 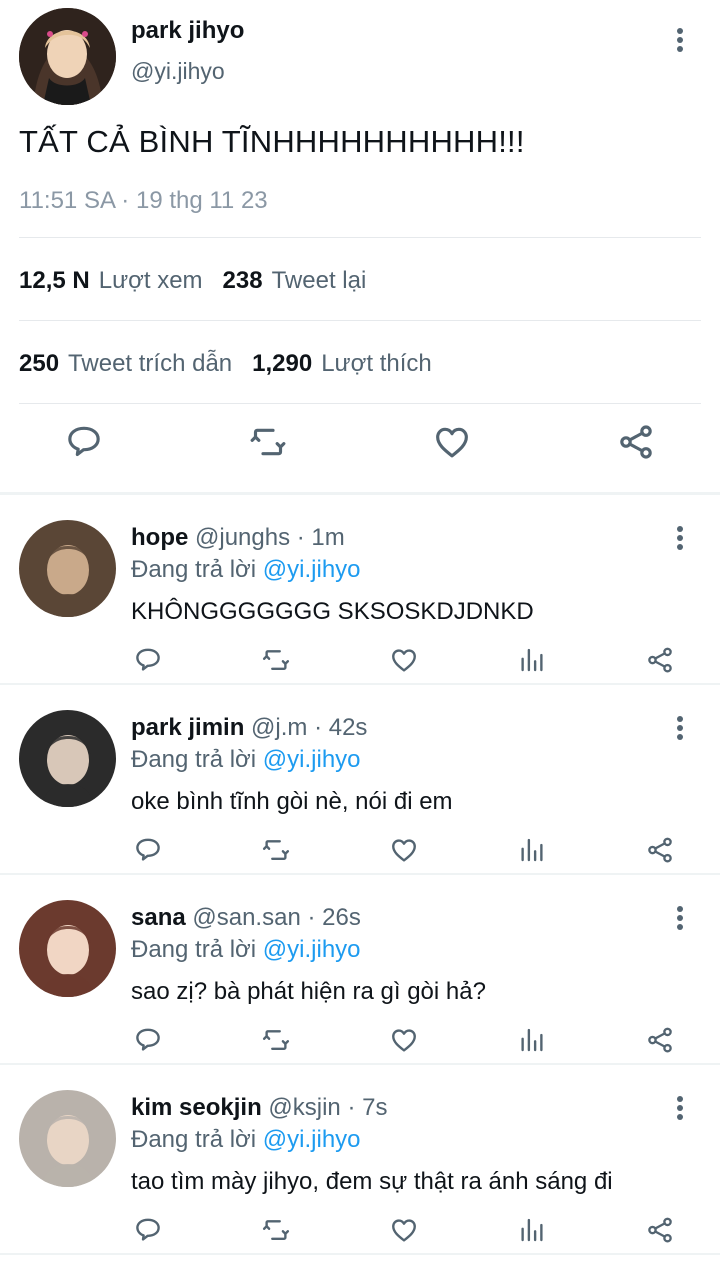 I want to click on reply-text: oke bình tĩnh gòi nè, nói đi em, so click(x=292, y=801).